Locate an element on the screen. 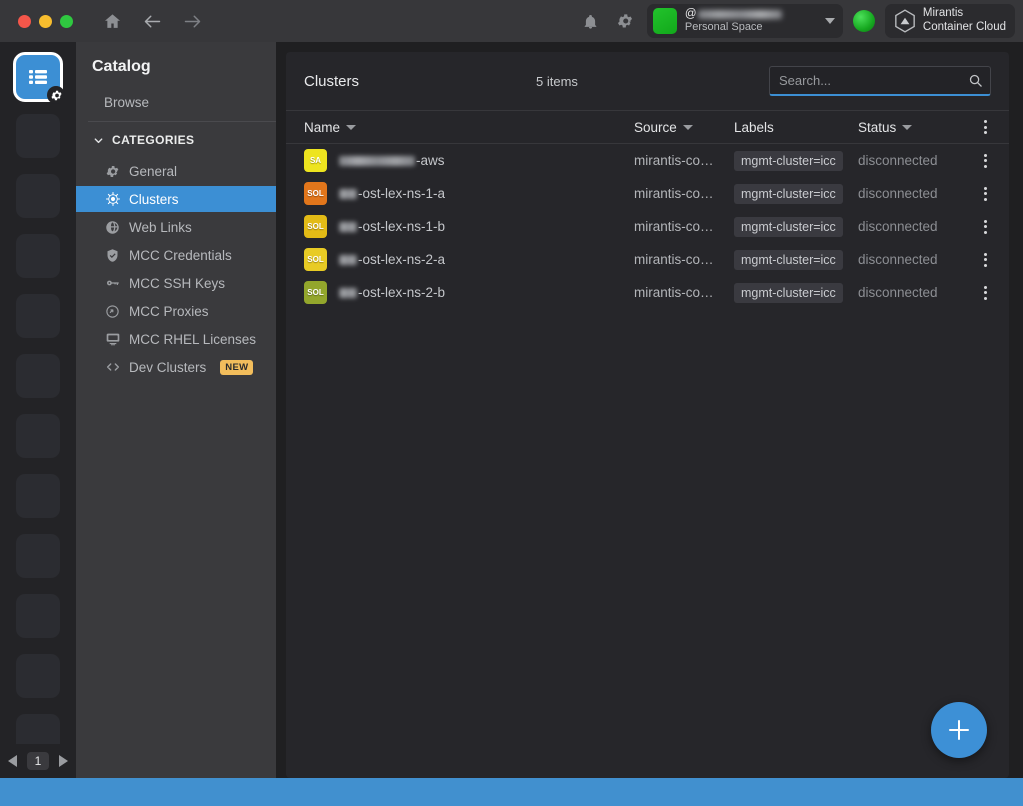  categories-header: CATEGORIES is located at coordinates (176, 139).